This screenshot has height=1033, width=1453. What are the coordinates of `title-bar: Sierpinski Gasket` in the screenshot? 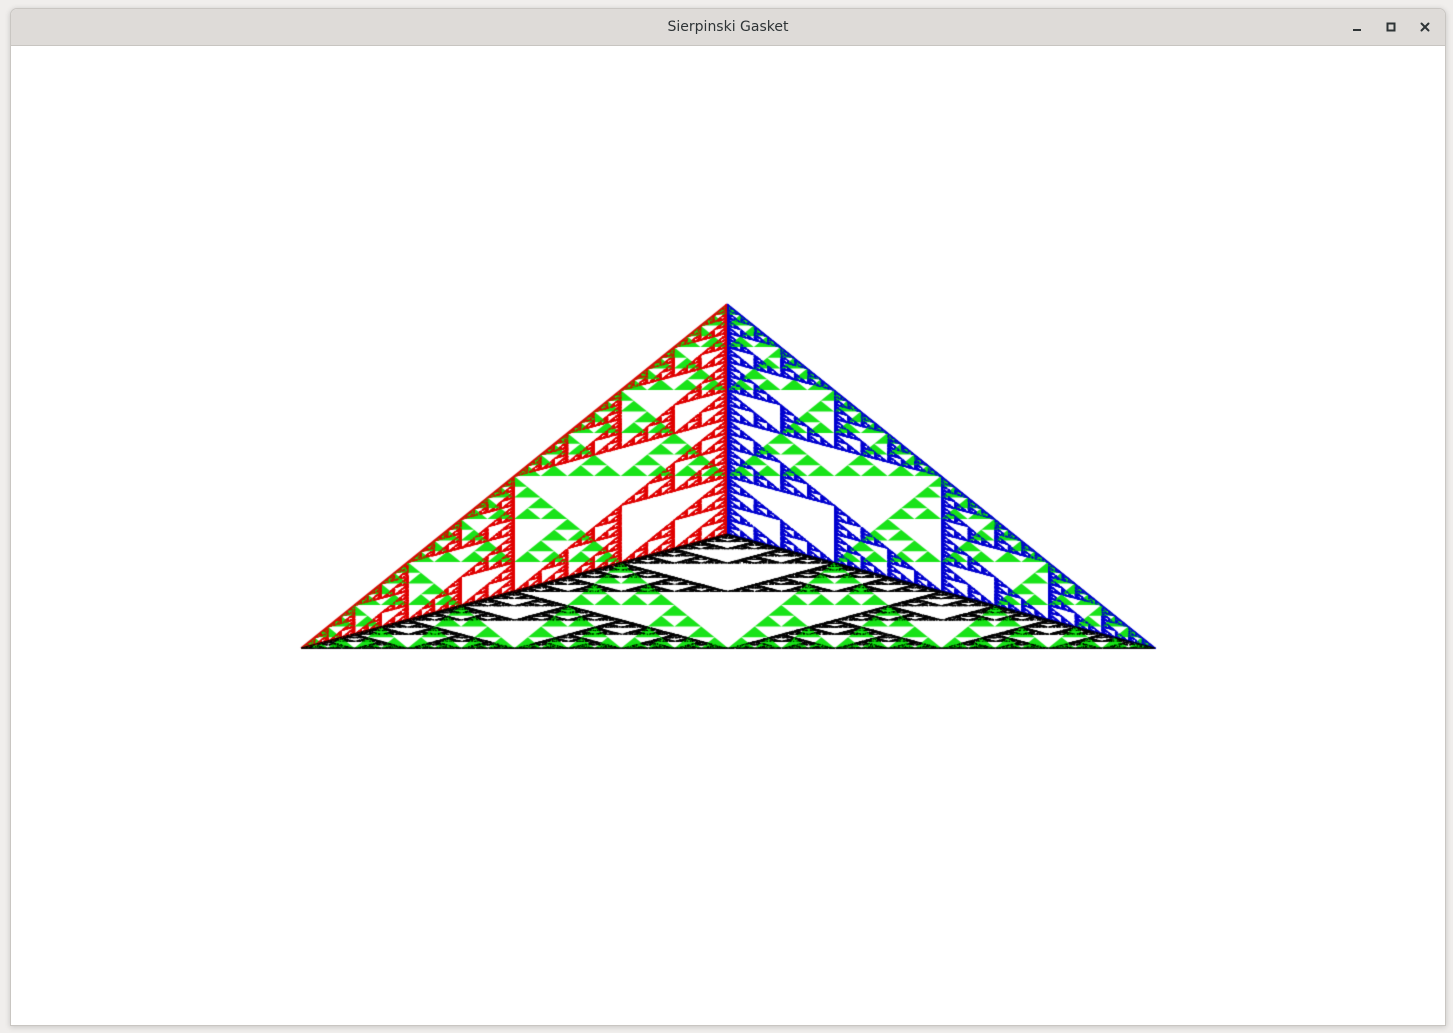 It's located at (728, 27).